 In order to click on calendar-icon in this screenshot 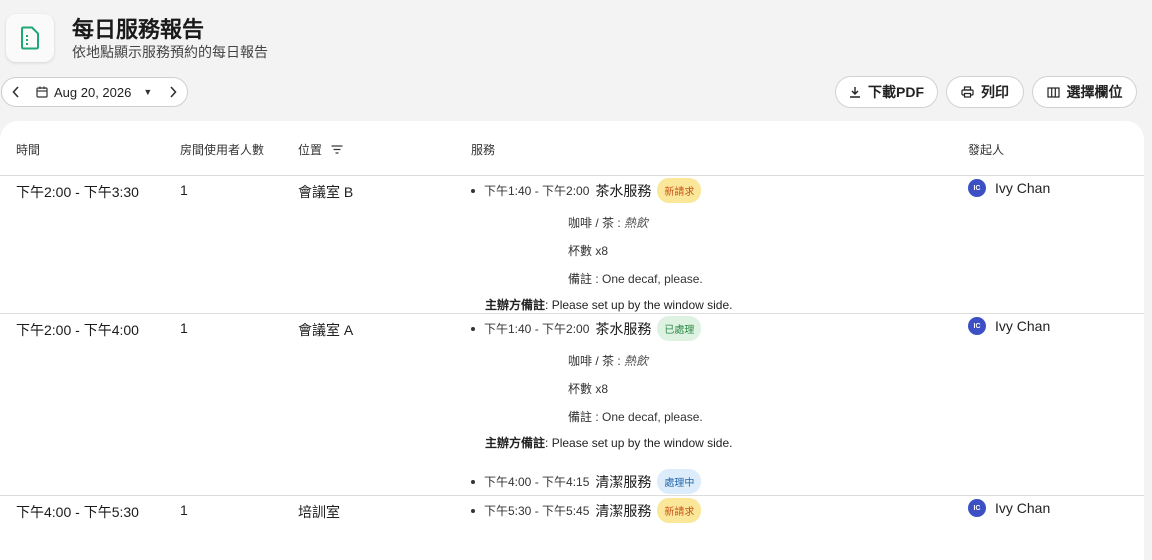, I will do `click(42, 92)`.